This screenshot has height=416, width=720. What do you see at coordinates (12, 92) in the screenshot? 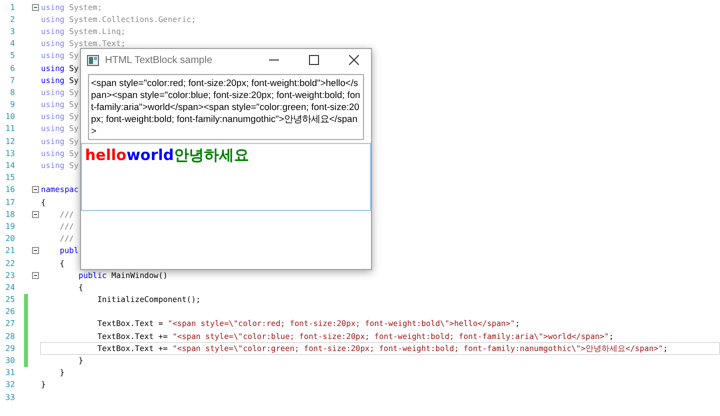
I see `line-number: 8` at bounding box center [12, 92].